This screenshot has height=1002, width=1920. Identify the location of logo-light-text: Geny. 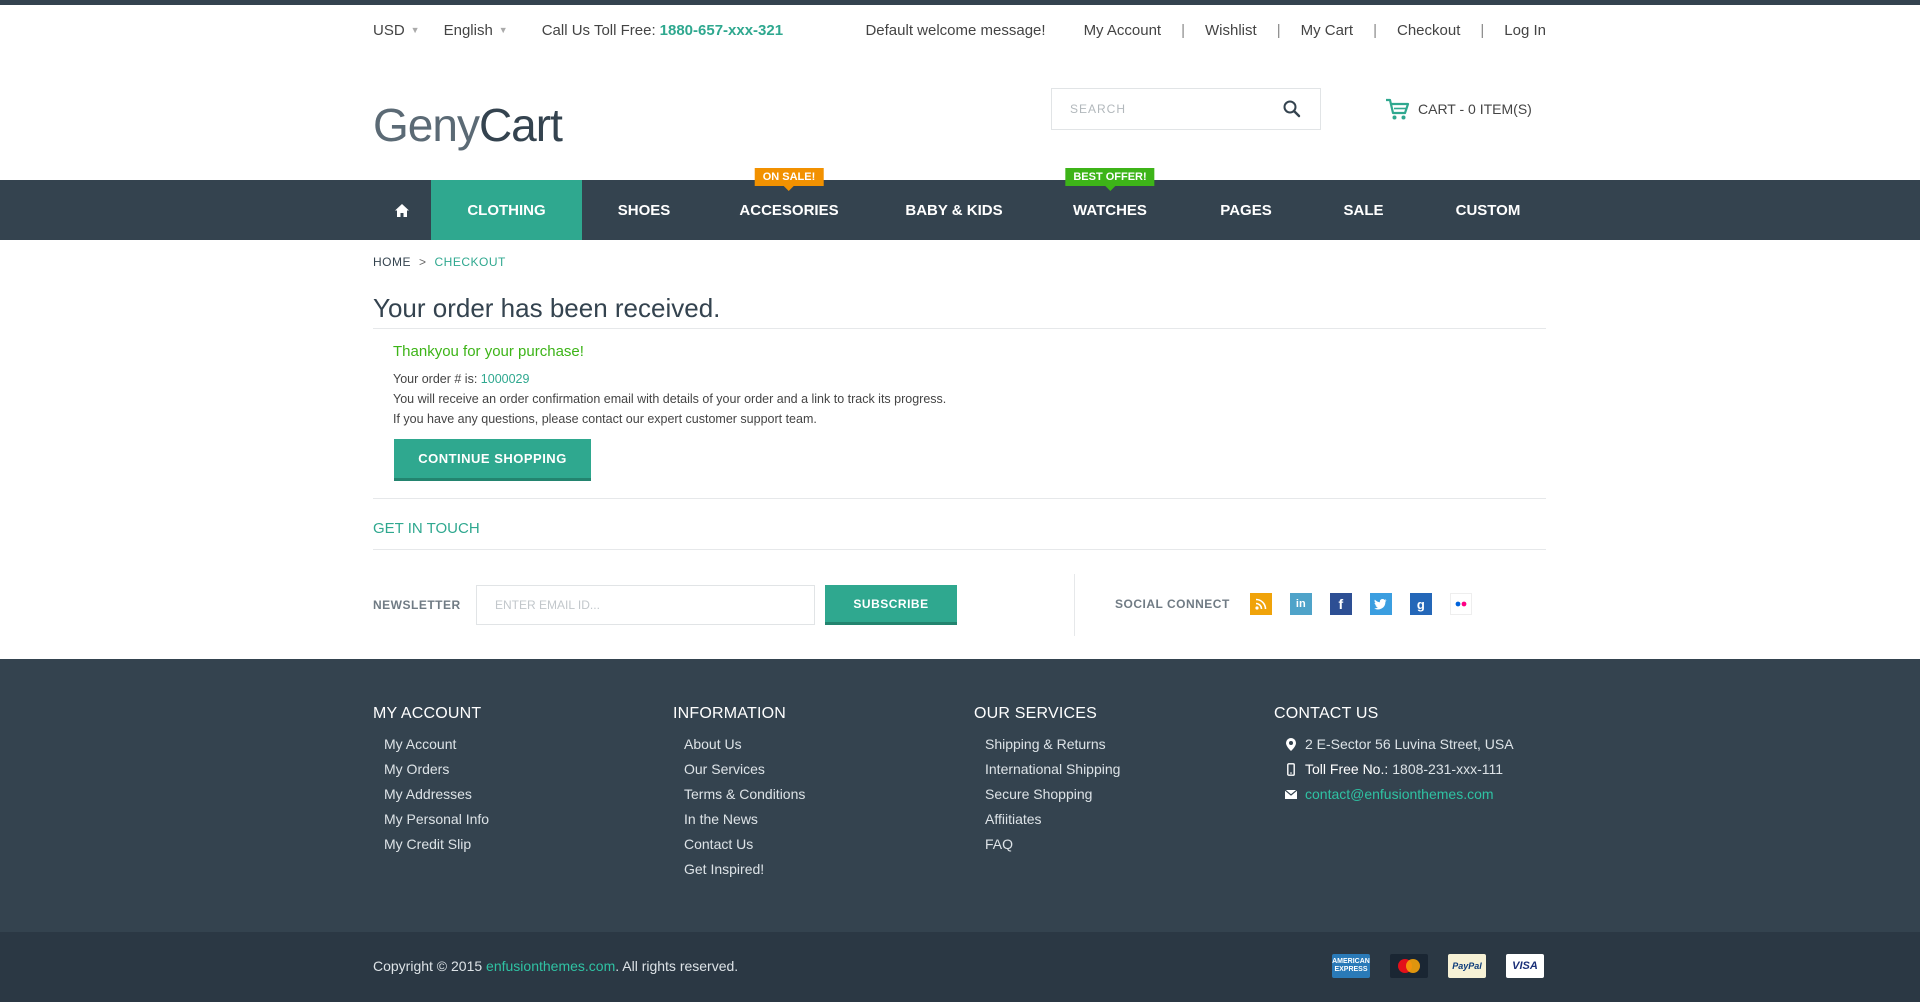
(426, 125).